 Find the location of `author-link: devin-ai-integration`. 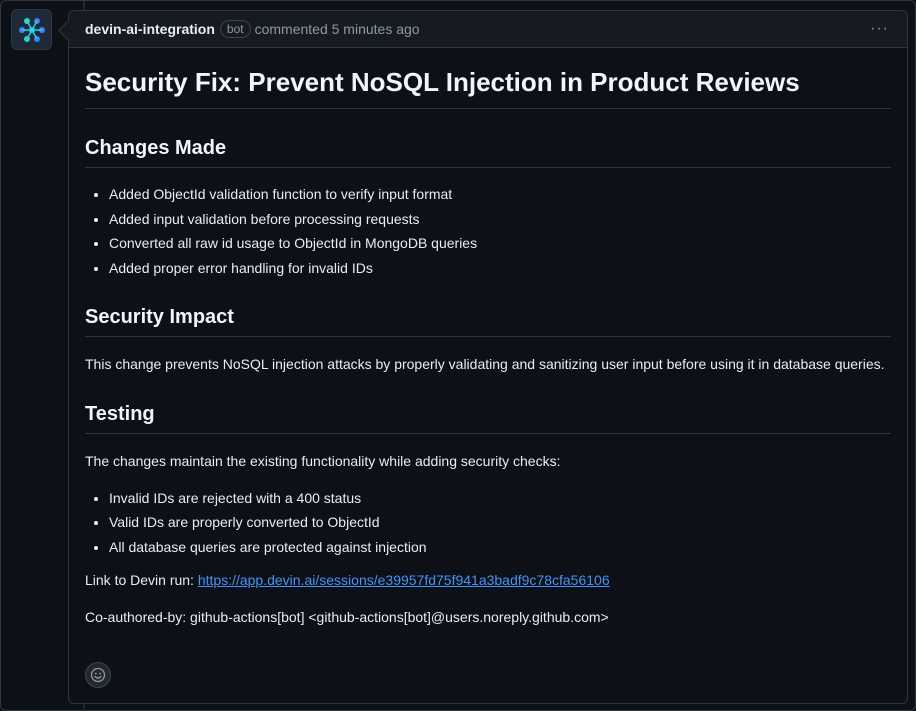

author-link: devin-ai-integration is located at coordinates (150, 29).